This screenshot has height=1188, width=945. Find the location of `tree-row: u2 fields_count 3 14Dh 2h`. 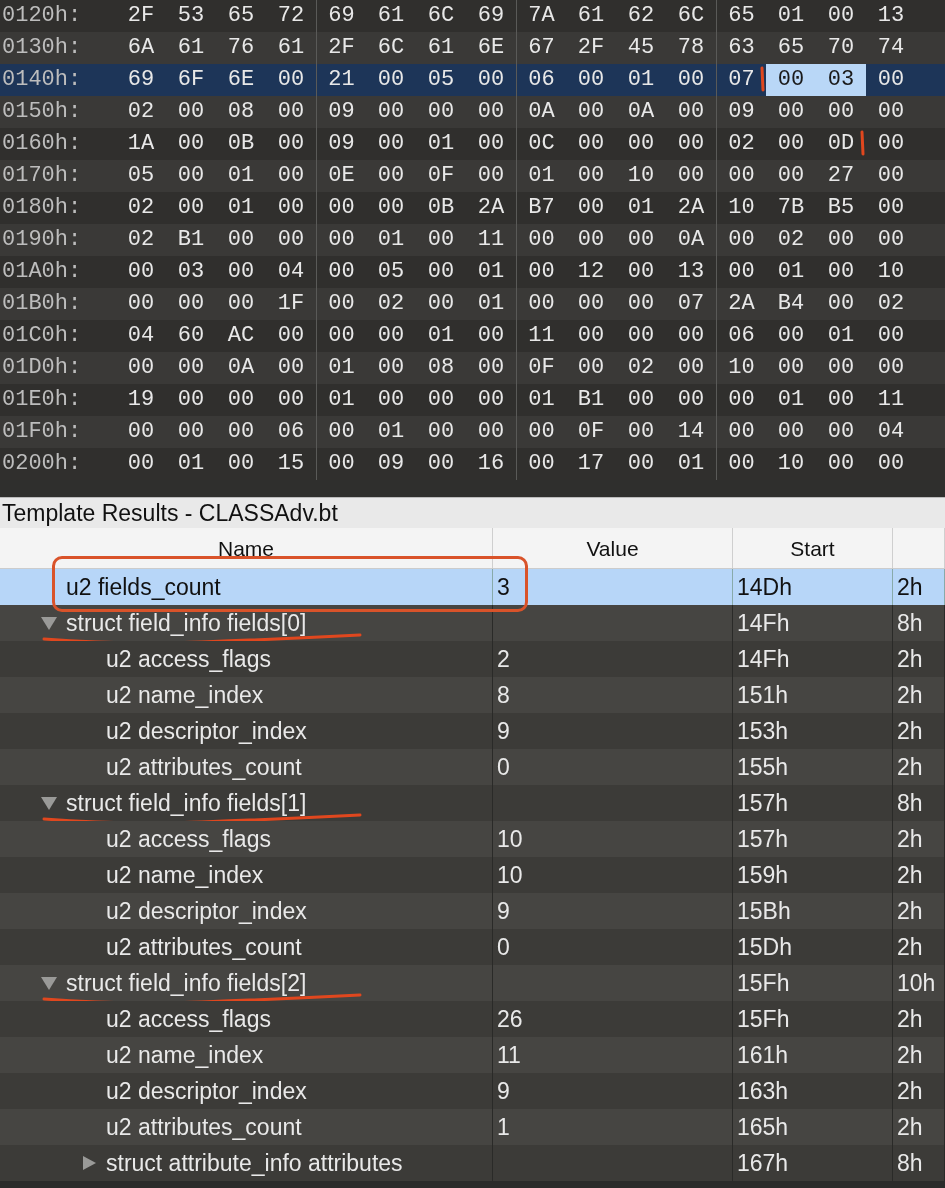

tree-row: u2 fields_count 3 14Dh 2h is located at coordinates (472, 587).